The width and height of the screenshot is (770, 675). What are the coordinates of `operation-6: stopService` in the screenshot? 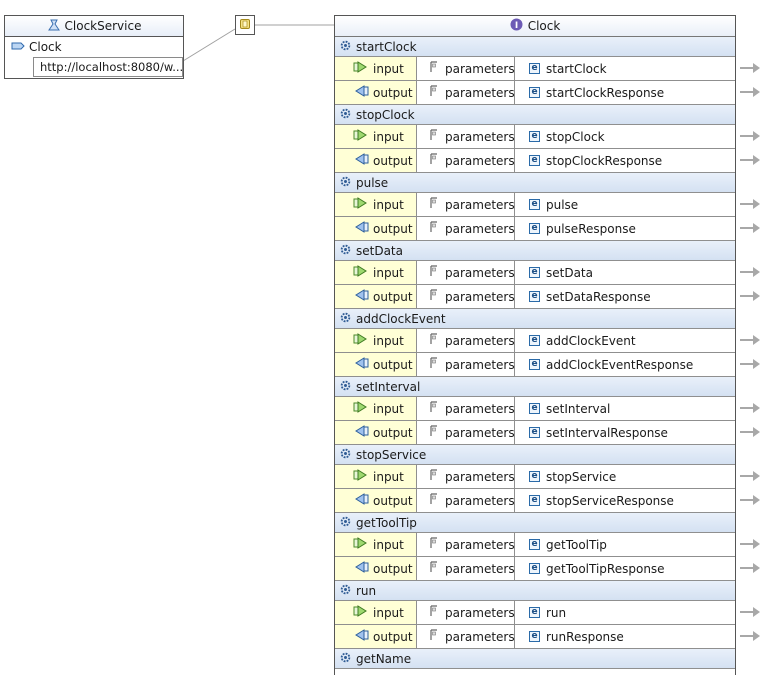 It's located at (535, 455).